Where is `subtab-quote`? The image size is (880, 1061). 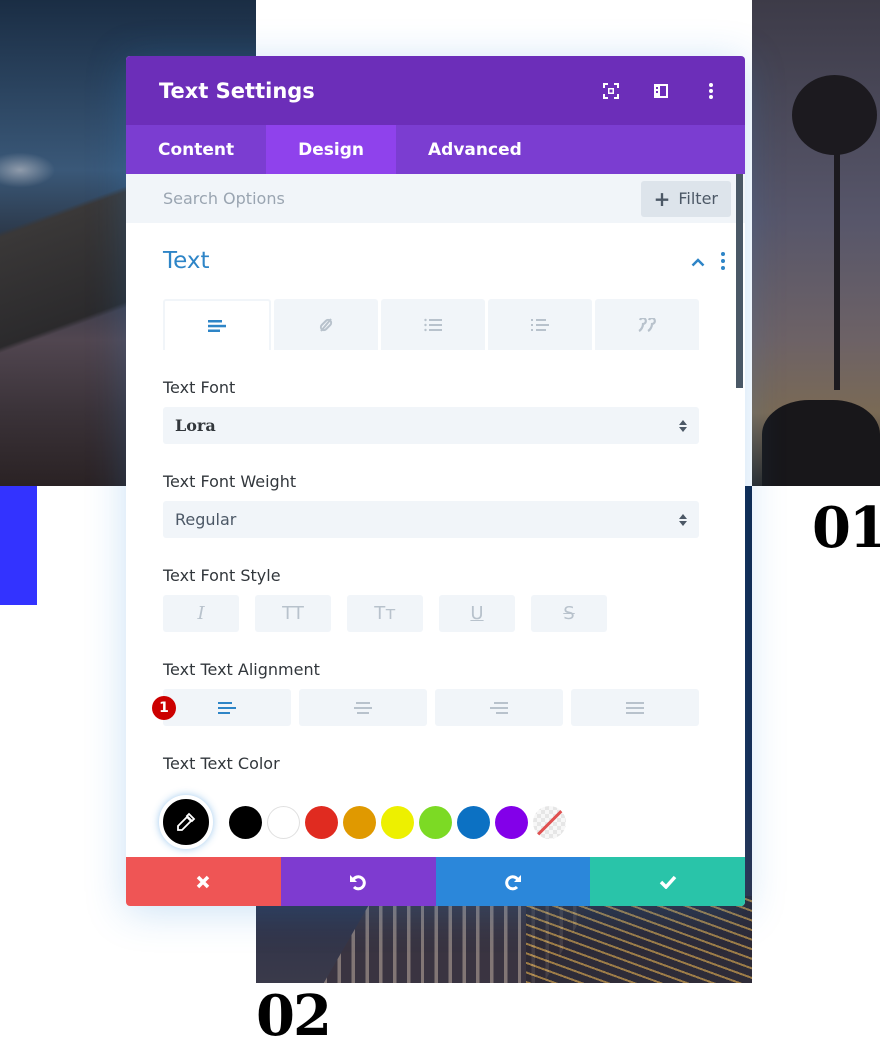
subtab-quote is located at coordinates (647, 324).